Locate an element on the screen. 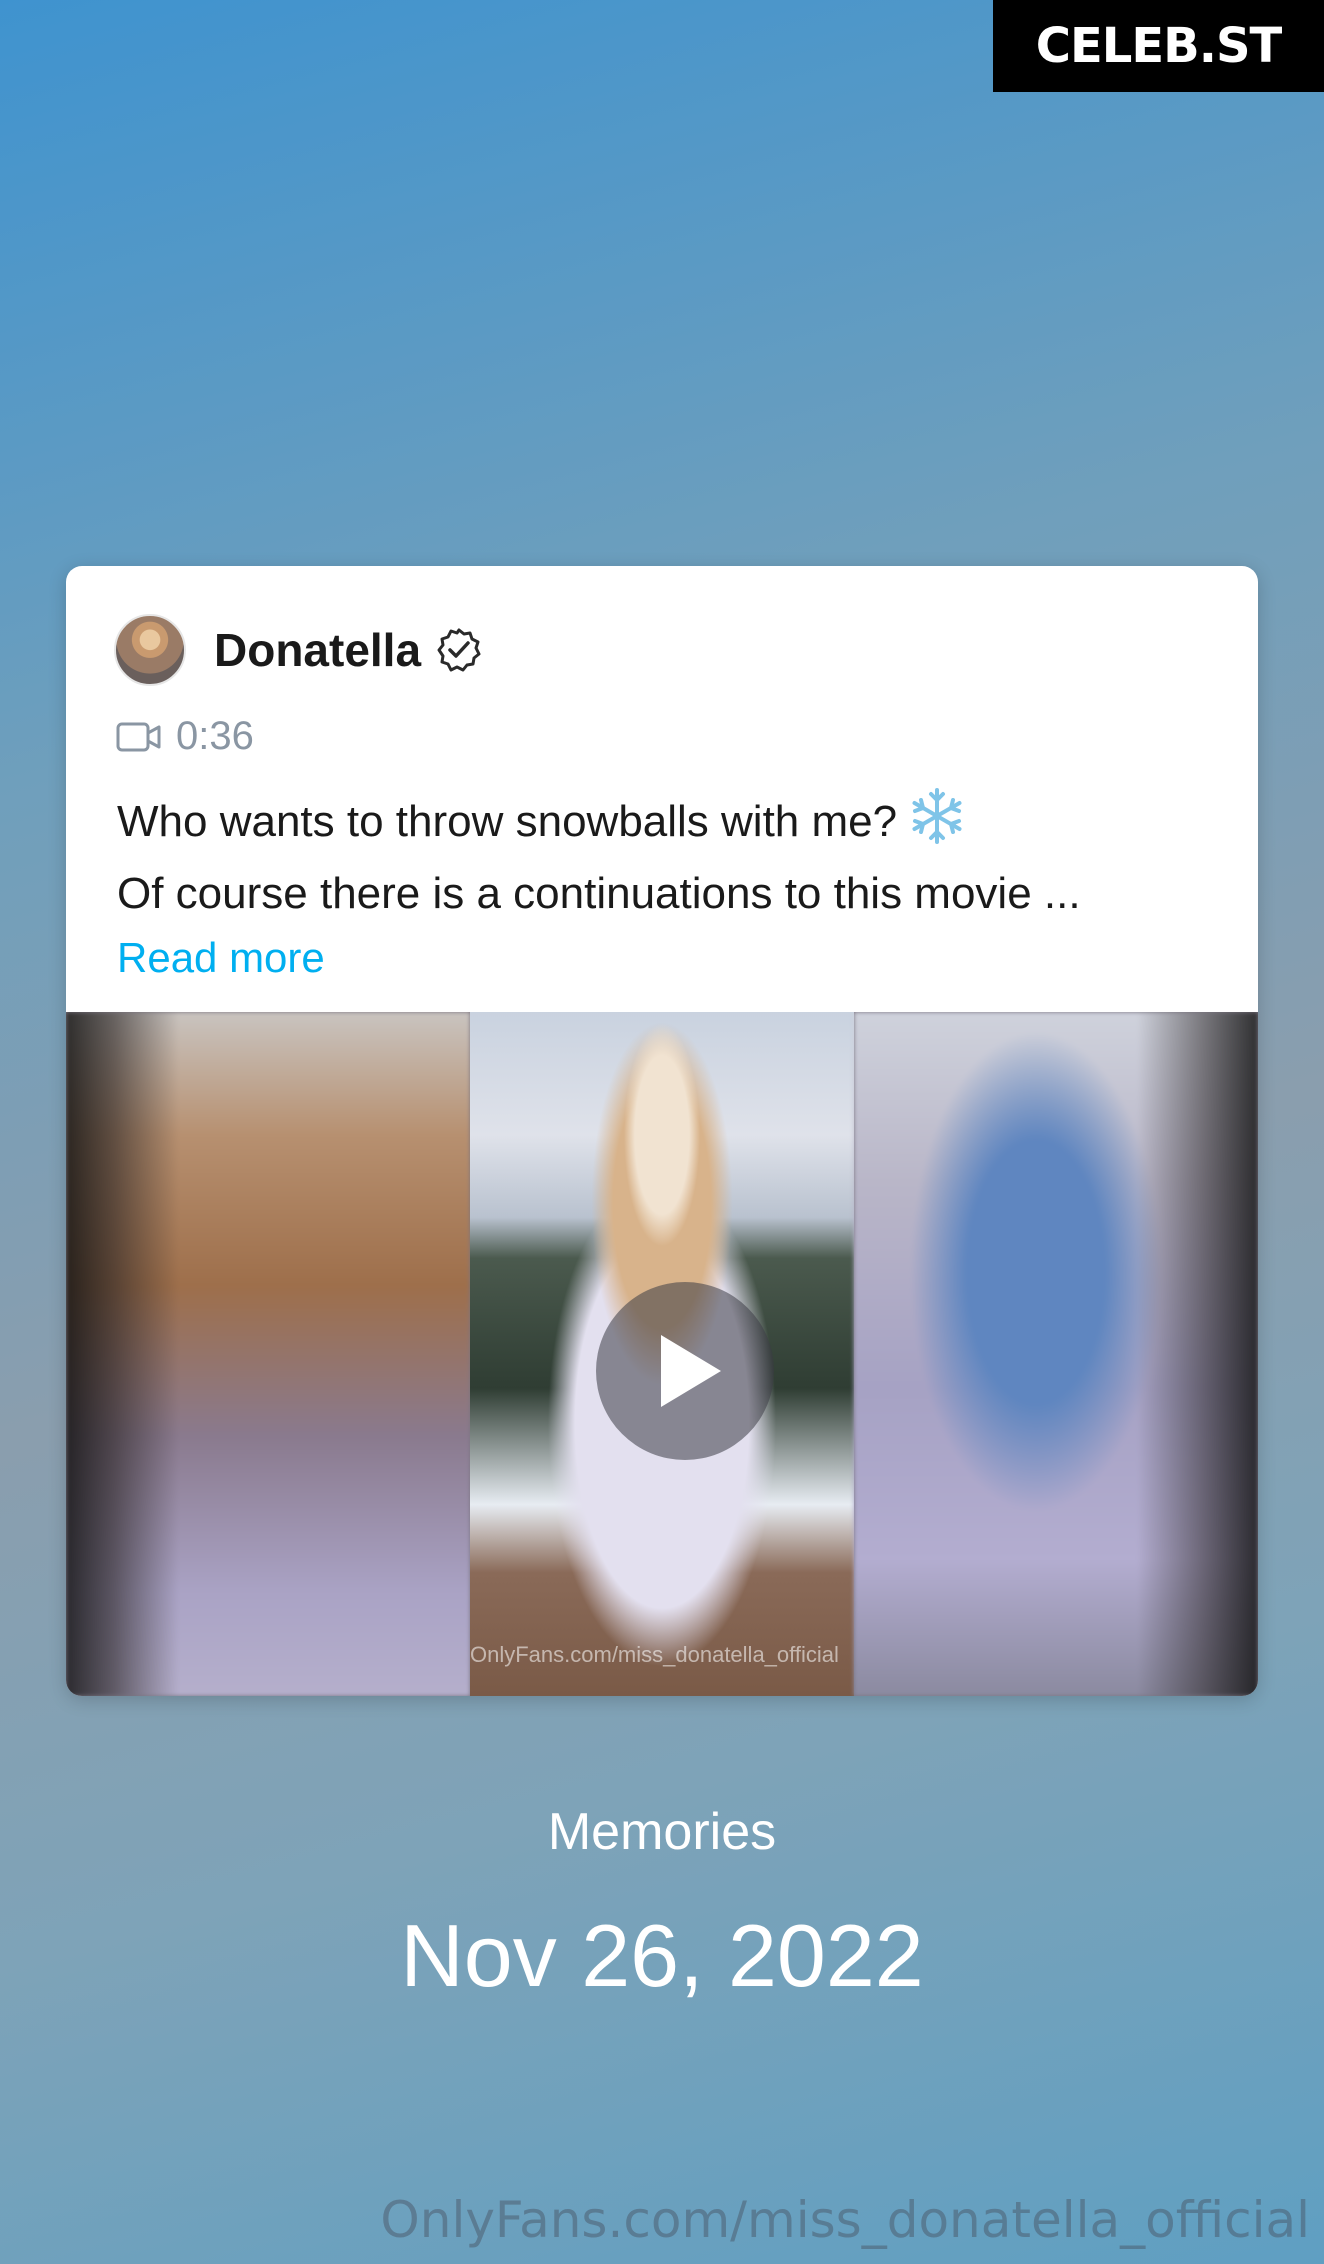 The height and width of the screenshot is (2264, 1324). duration-text: 0:36 is located at coordinates (215, 736).